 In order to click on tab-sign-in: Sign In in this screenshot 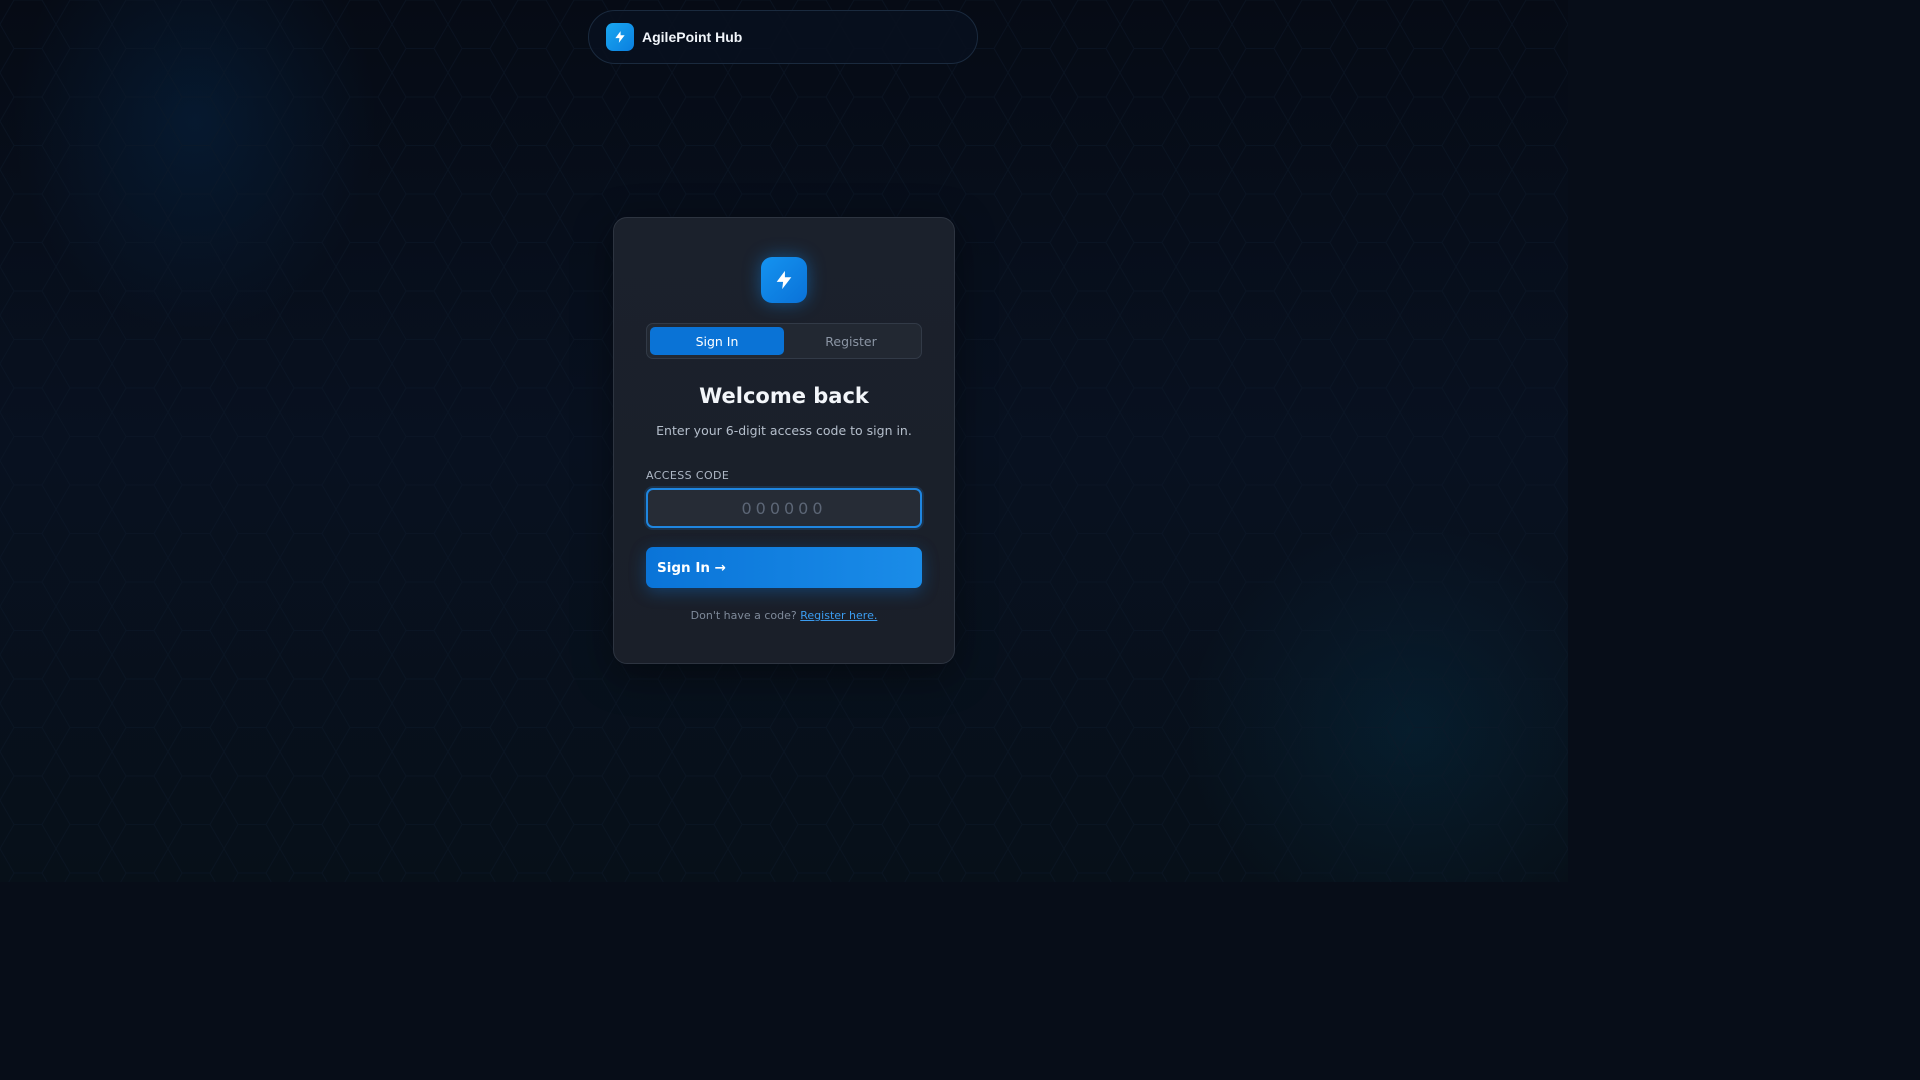, I will do `click(717, 341)`.